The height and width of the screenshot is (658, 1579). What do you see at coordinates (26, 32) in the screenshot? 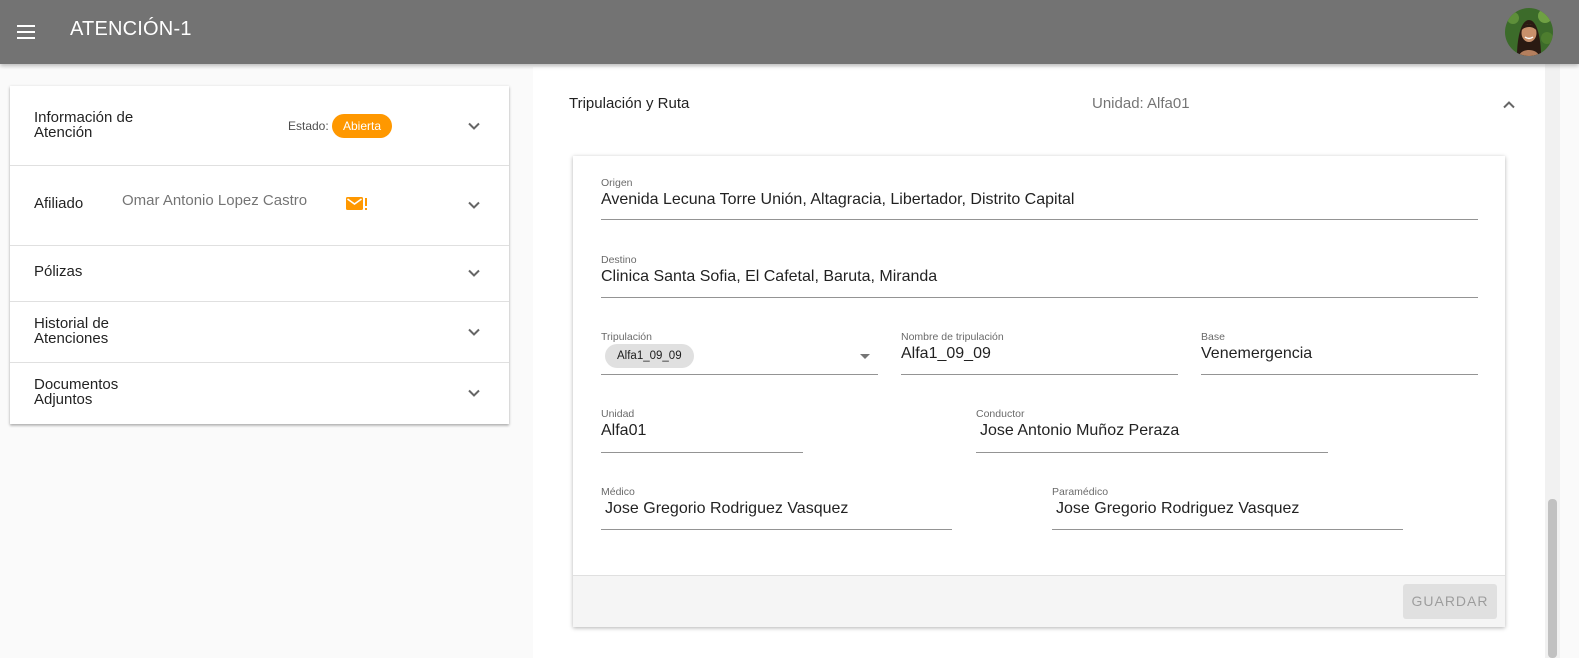
I see `menu-icon` at bounding box center [26, 32].